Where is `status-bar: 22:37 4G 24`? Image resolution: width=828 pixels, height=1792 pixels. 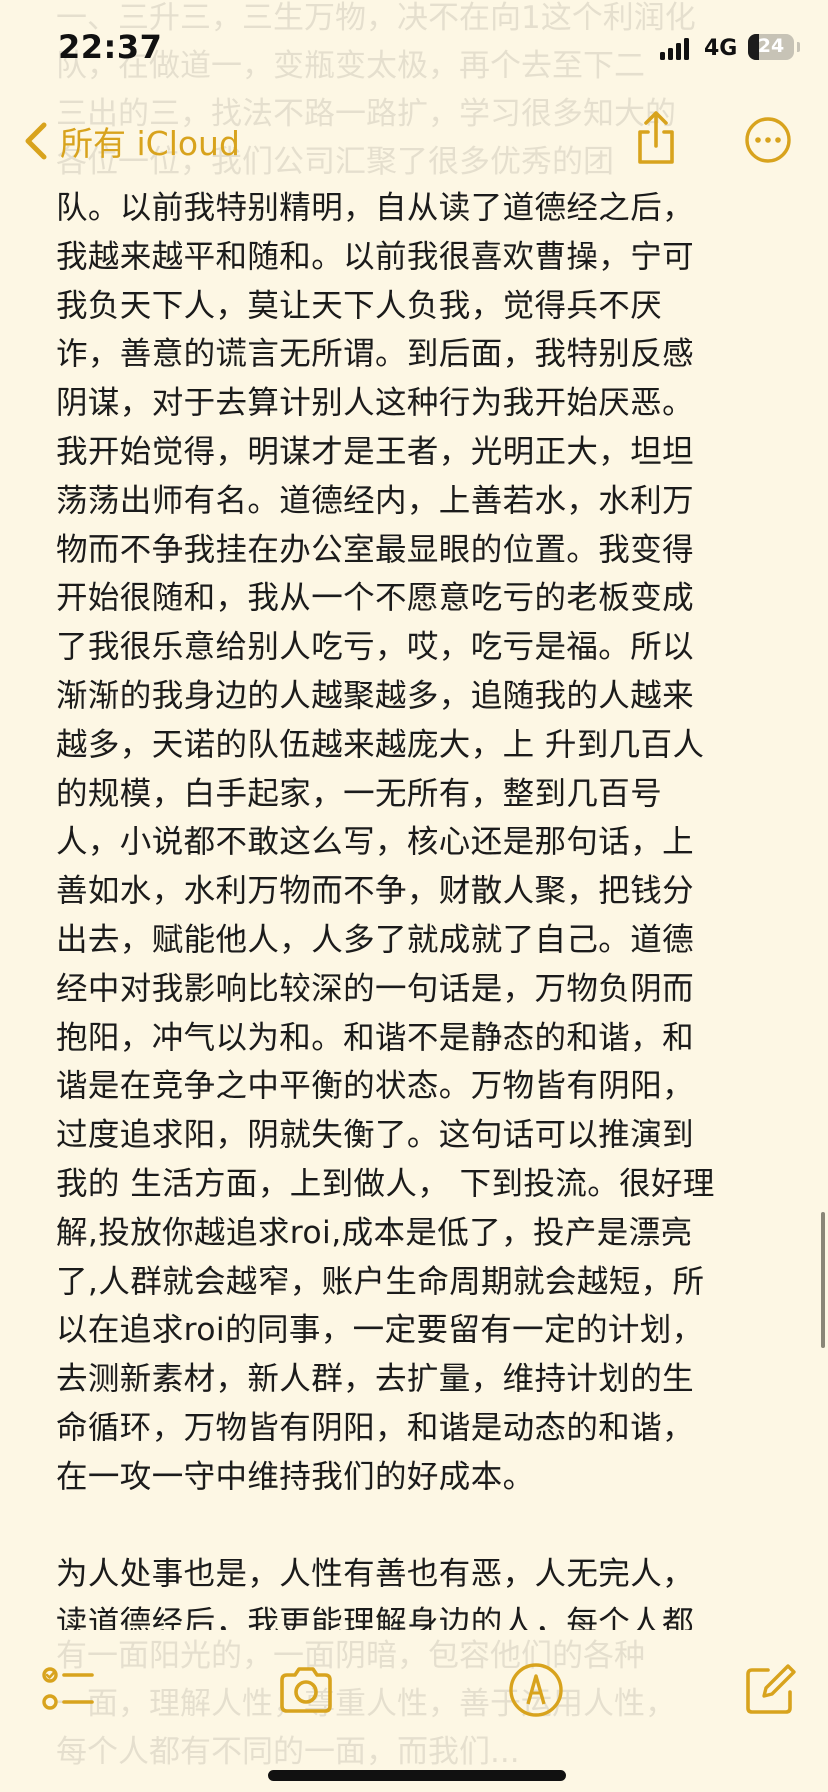 status-bar: 22:37 4G 24 is located at coordinates (414, 49).